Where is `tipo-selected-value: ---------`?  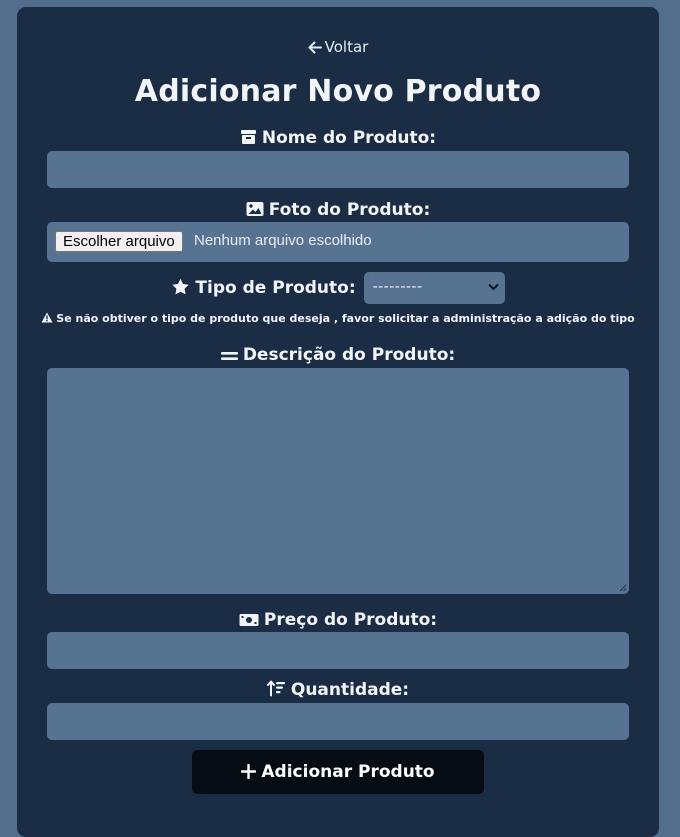 tipo-selected-value: --------- is located at coordinates (397, 287).